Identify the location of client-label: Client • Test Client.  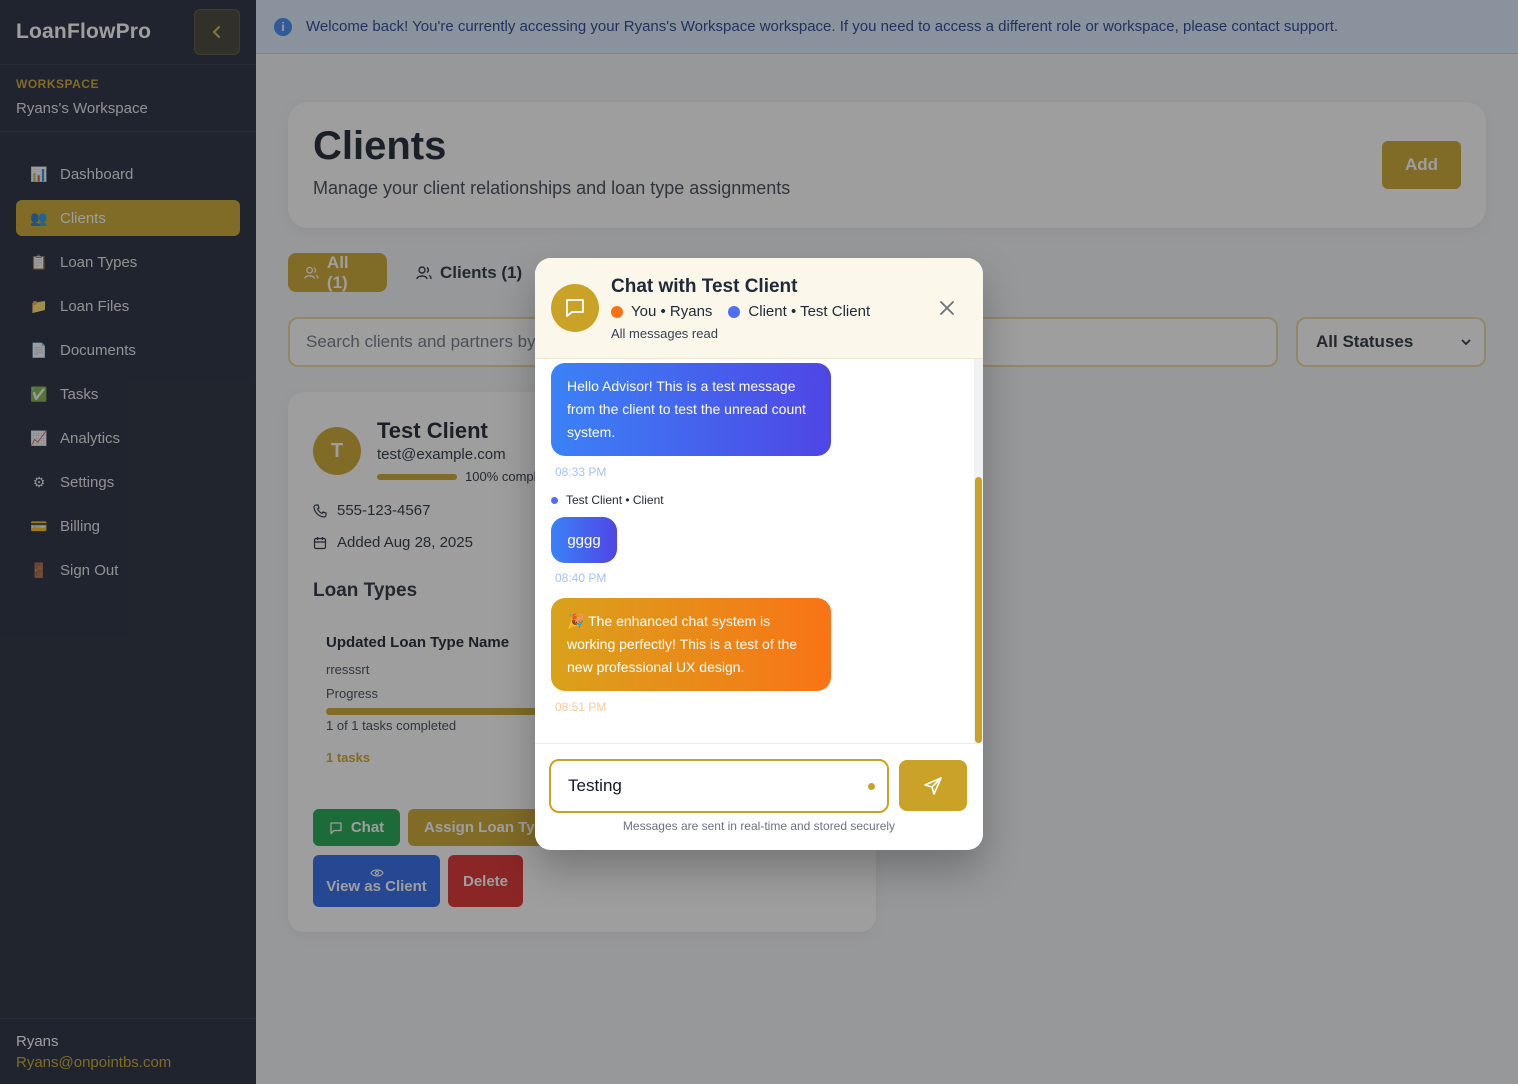
(809, 311).